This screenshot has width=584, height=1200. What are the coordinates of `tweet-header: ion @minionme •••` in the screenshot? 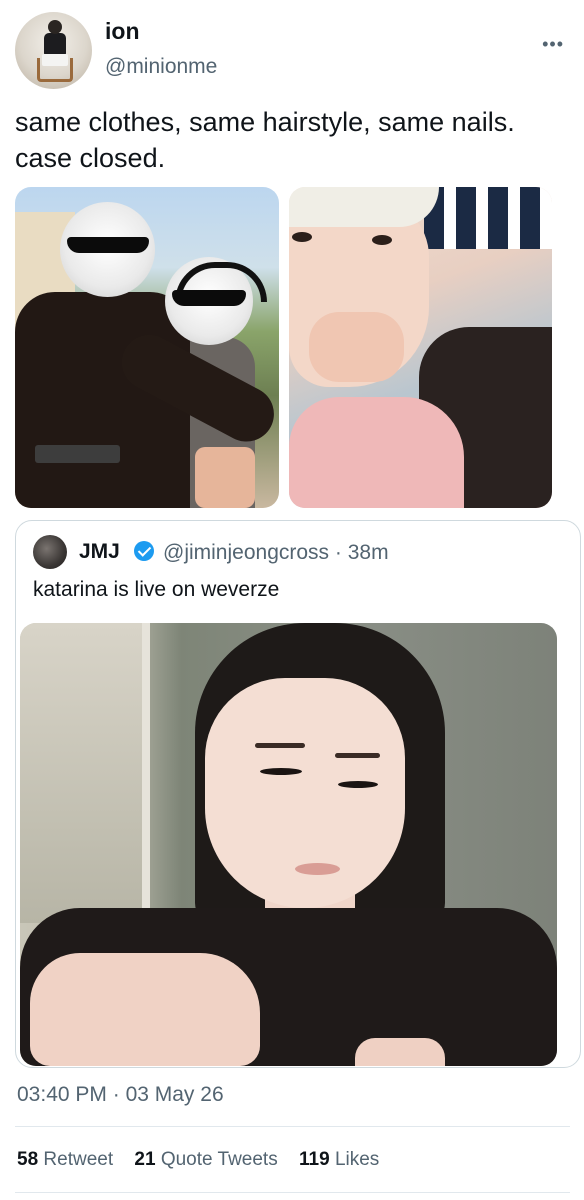 It's located at (292, 52).